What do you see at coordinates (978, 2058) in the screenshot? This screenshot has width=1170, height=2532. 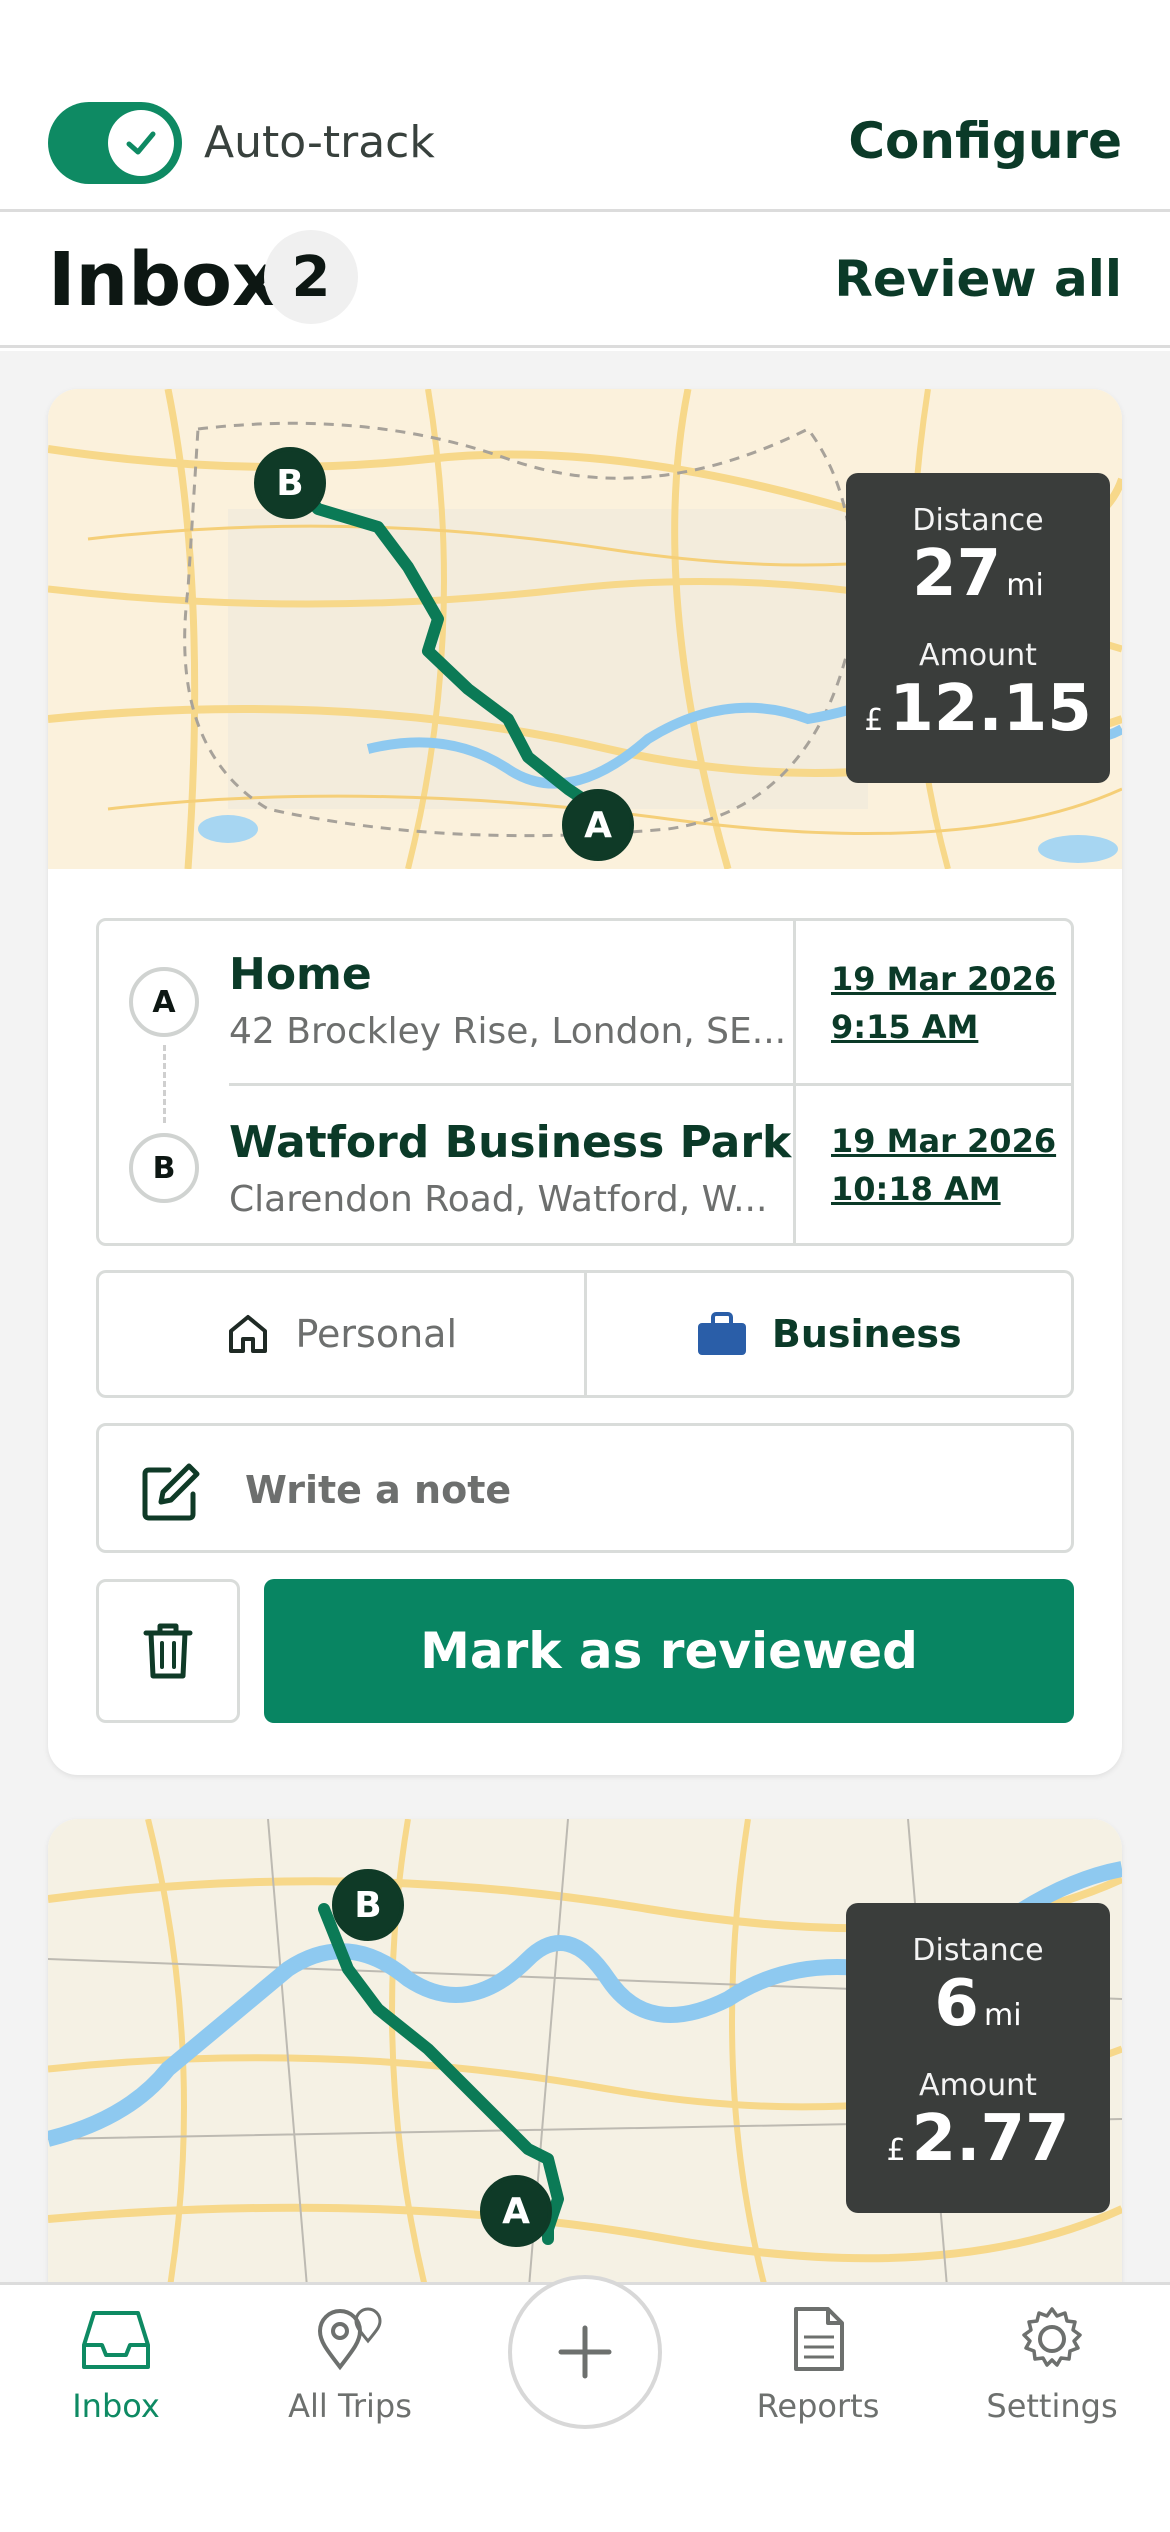 I see `trip-stats-overlay: Distance 6 mi Amount £2.77` at bounding box center [978, 2058].